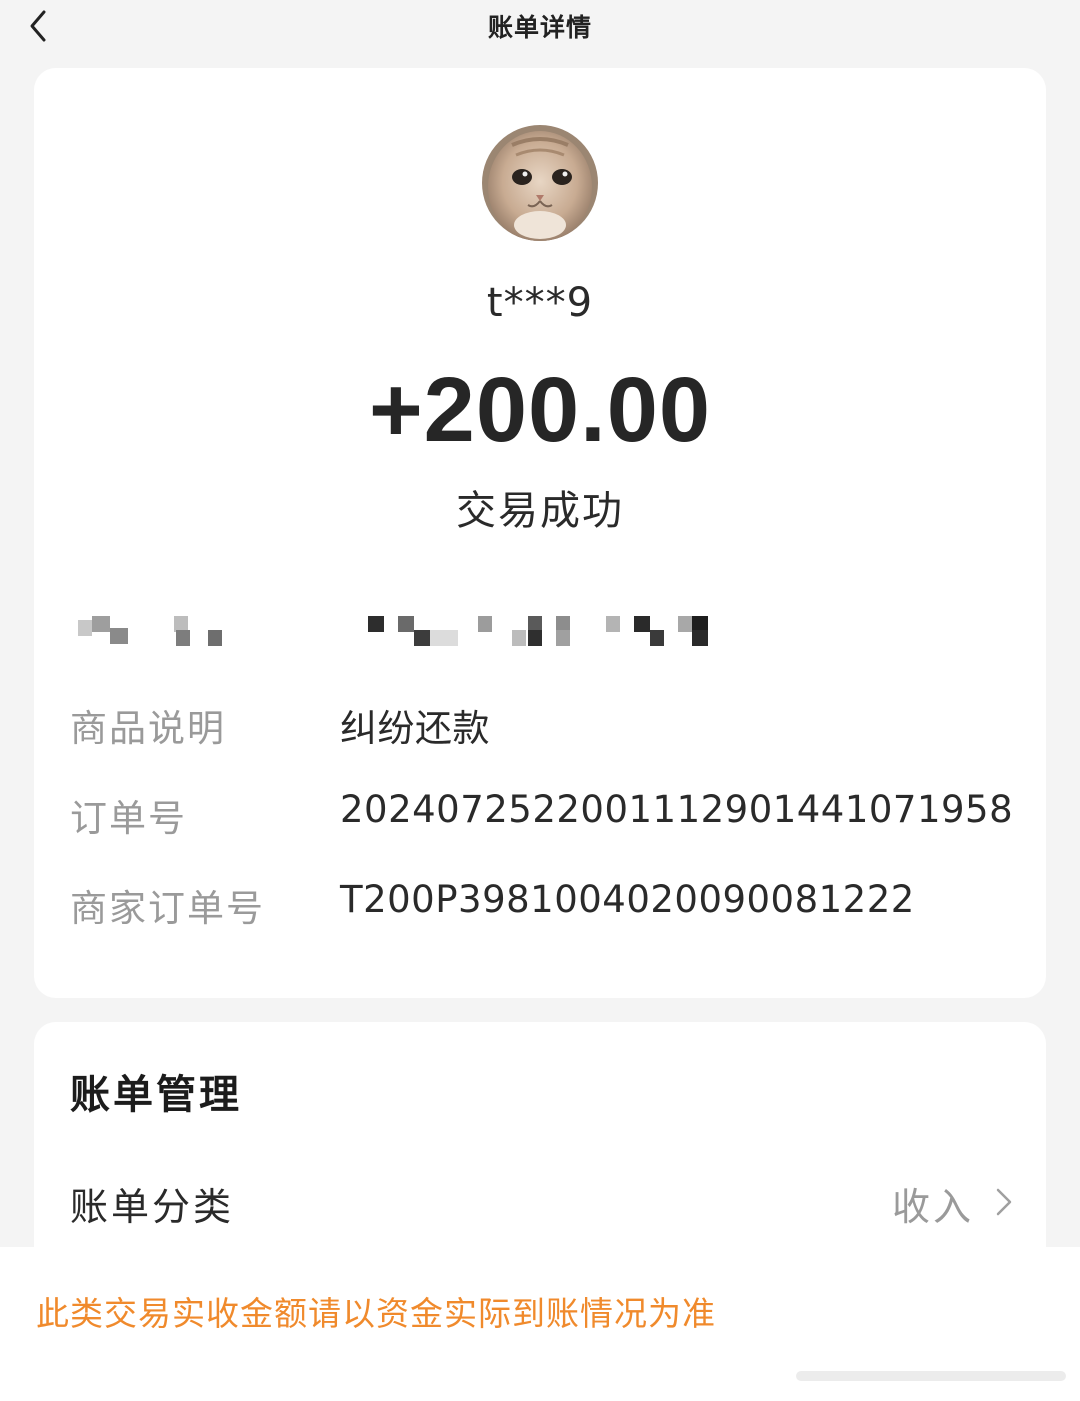 The height and width of the screenshot is (1401, 1080). I want to click on page-title: 账单详情, so click(539, 27).